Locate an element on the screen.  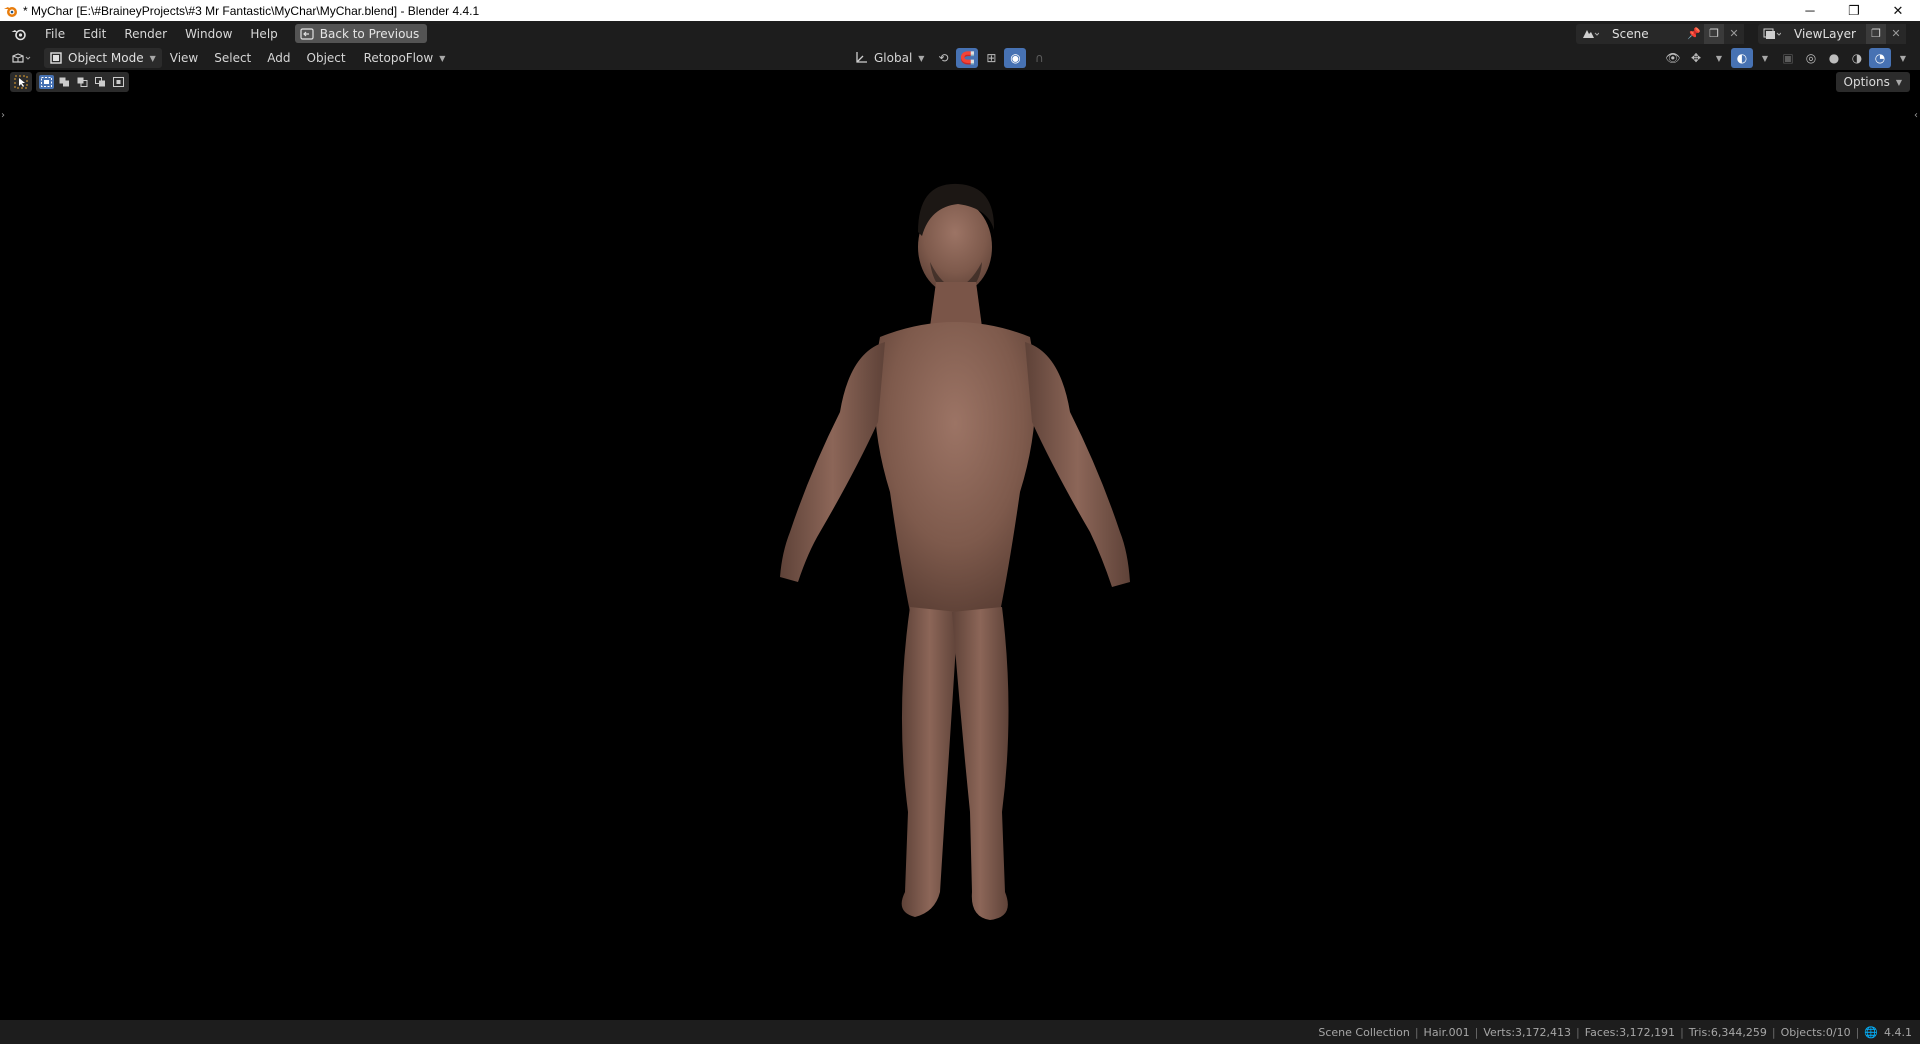
new-view-layer-icon: ❐ is located at coordinates (1876, 33).